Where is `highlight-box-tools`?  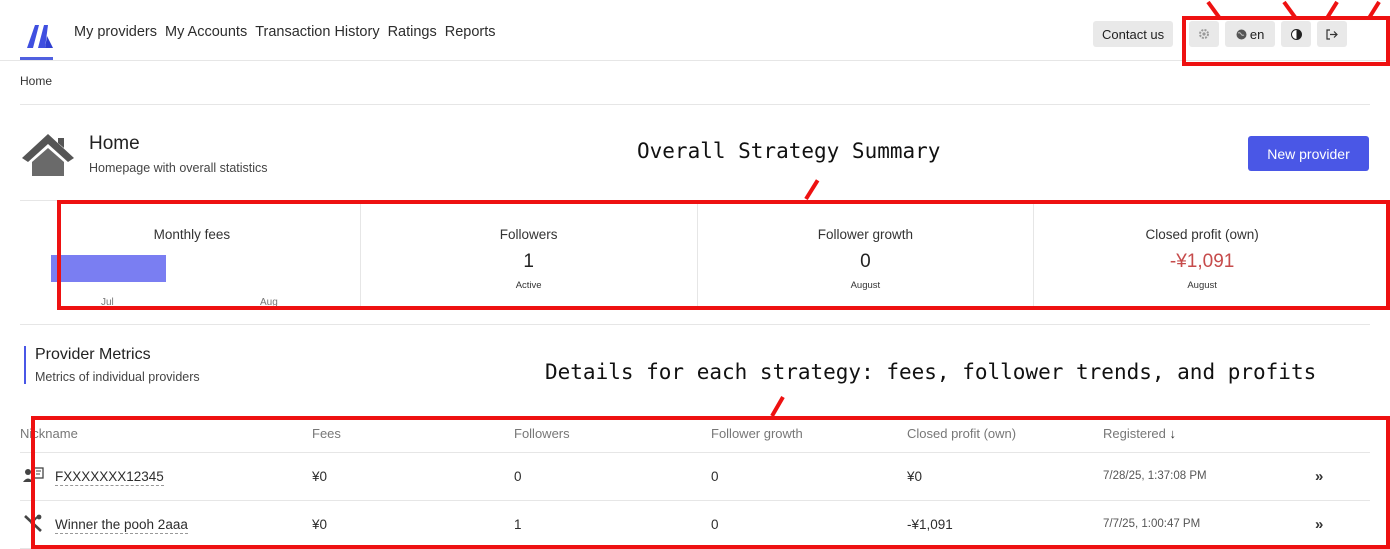
highlight-box-tools is located at coordinates (1286, 41).